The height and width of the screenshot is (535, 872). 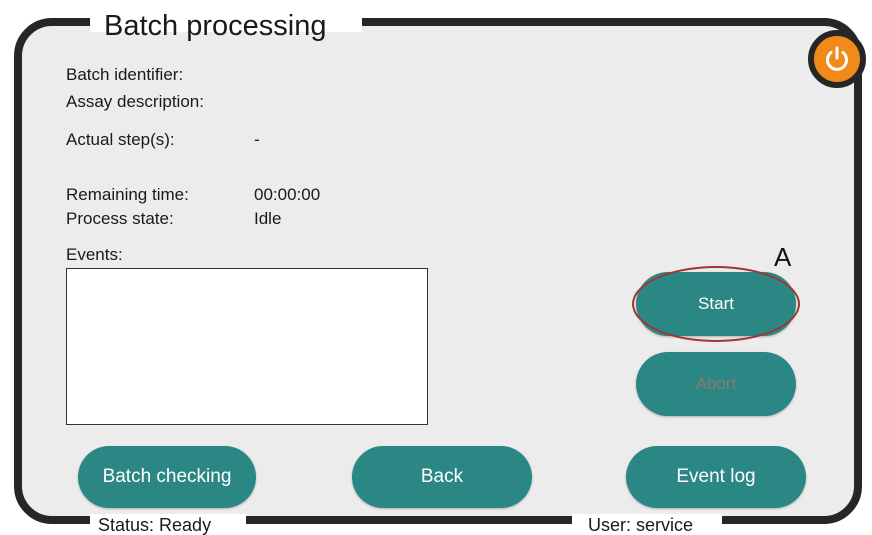 What do you see at coordinates (125, 74) in the screenshot?
I see `batch-identifier-label: Batch identifier:` at bounding box center [125, 74].